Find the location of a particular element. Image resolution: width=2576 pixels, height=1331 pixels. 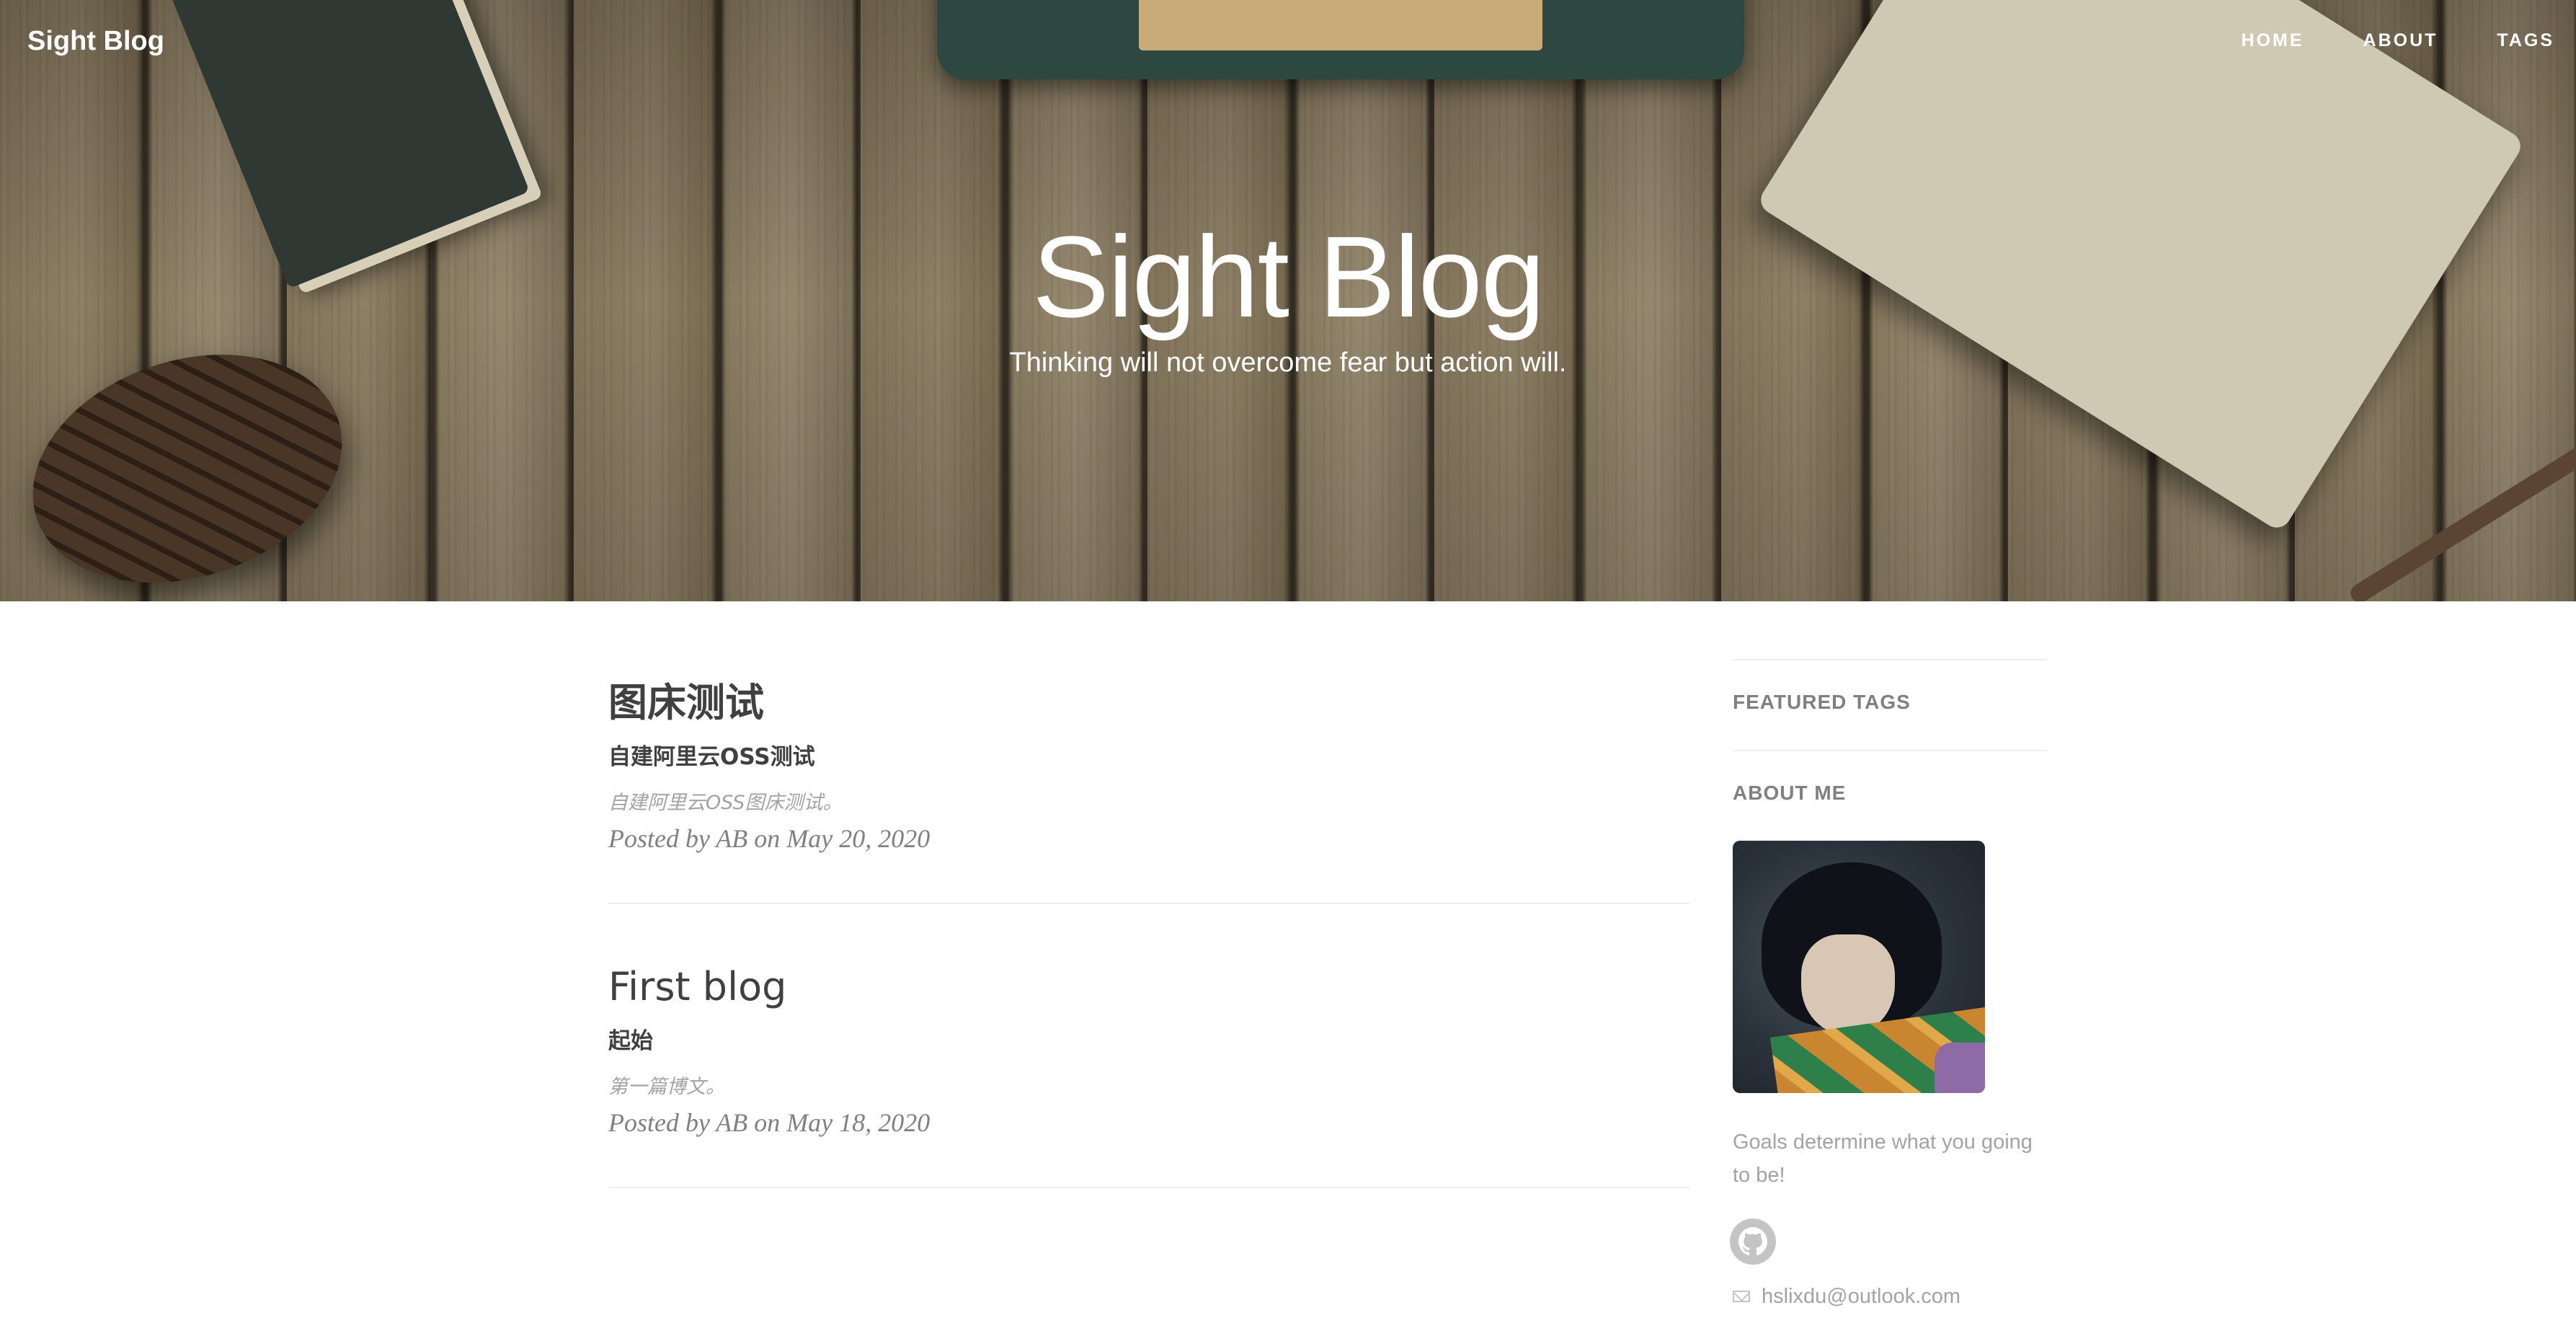

post-excerpt: 第一篇博文。 is located at coordinates (666, 1087).